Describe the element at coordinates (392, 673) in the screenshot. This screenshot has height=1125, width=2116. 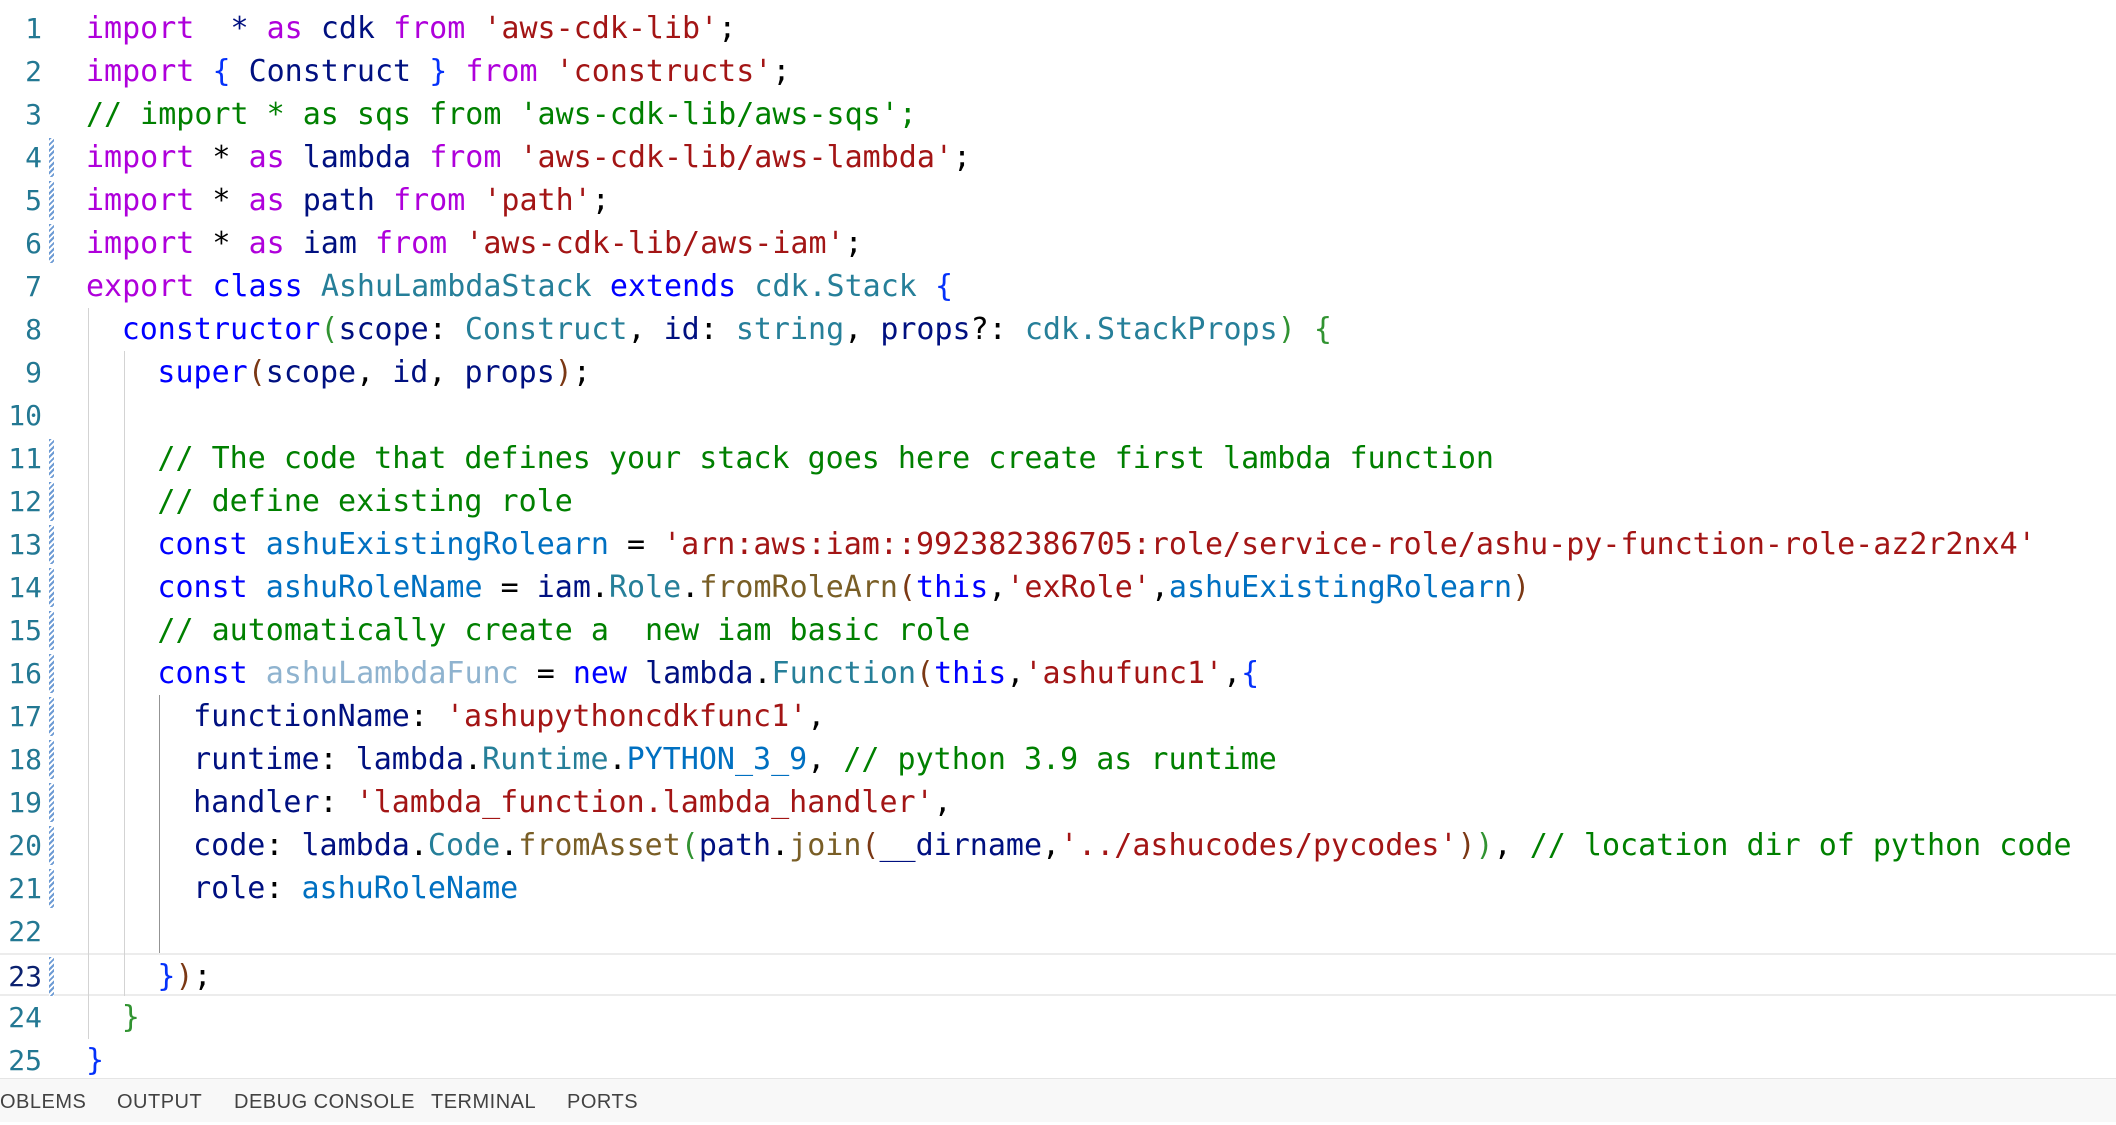
I see `code-token: ashuLambdaFunc` at that location.